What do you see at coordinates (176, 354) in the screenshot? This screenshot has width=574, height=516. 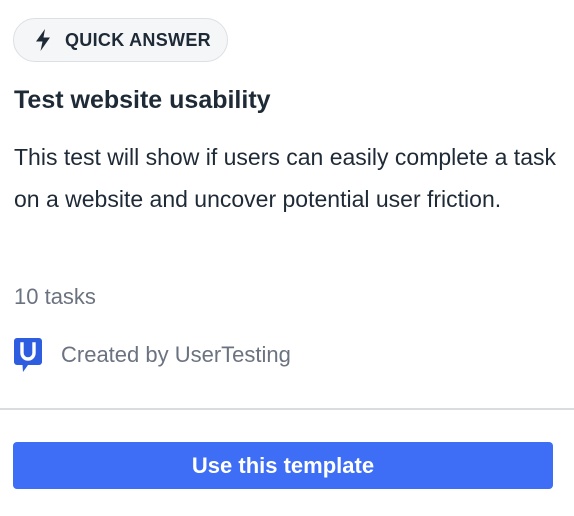 I see `creator-label: Created by UserTesting` at bounding box center [176, 354].